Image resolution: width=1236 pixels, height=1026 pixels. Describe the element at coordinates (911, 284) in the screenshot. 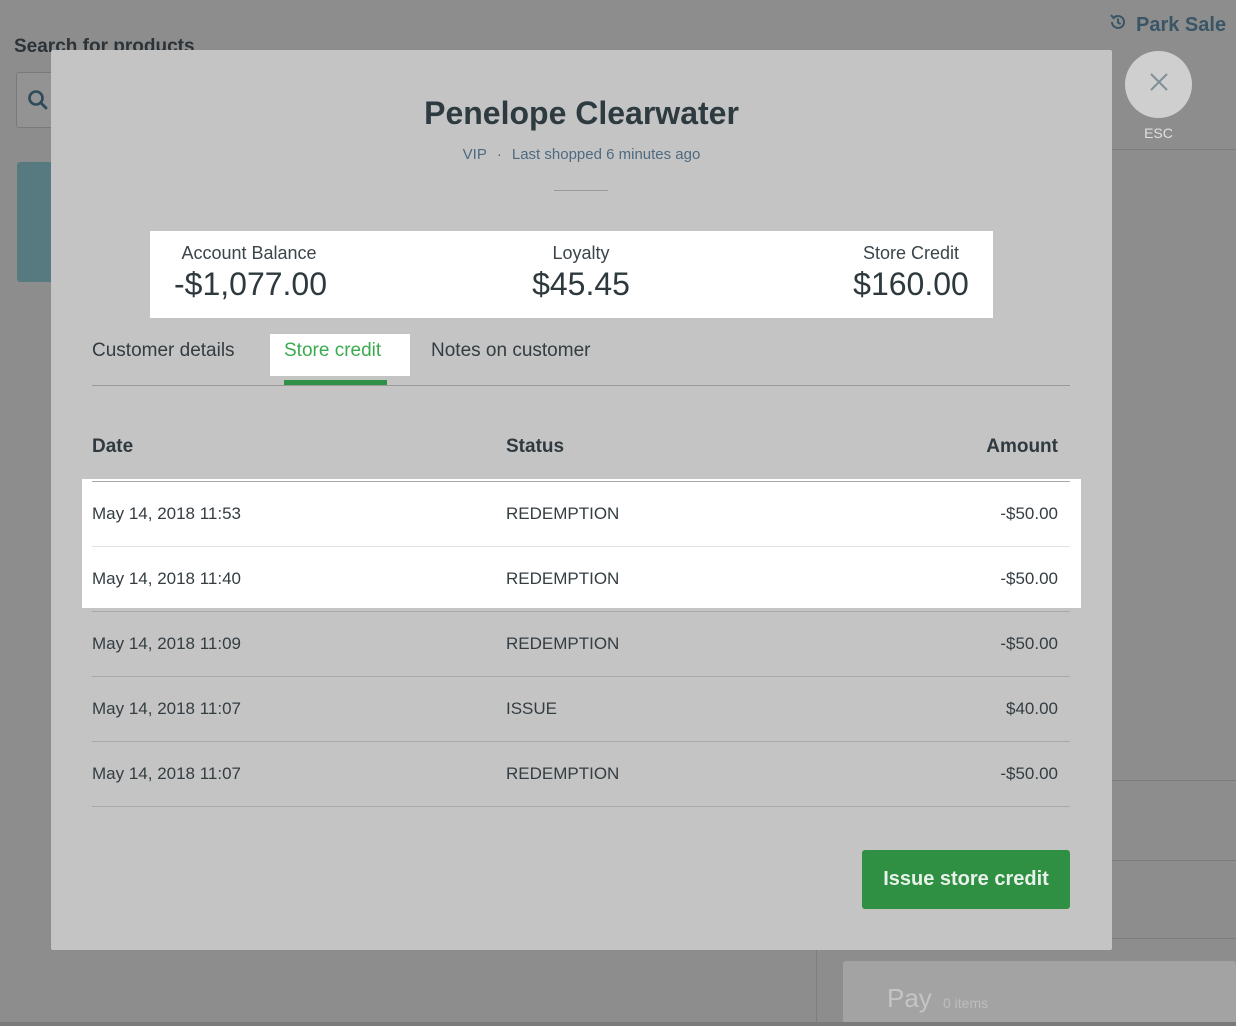

I see `store-credit-value: $160.00` at that location.